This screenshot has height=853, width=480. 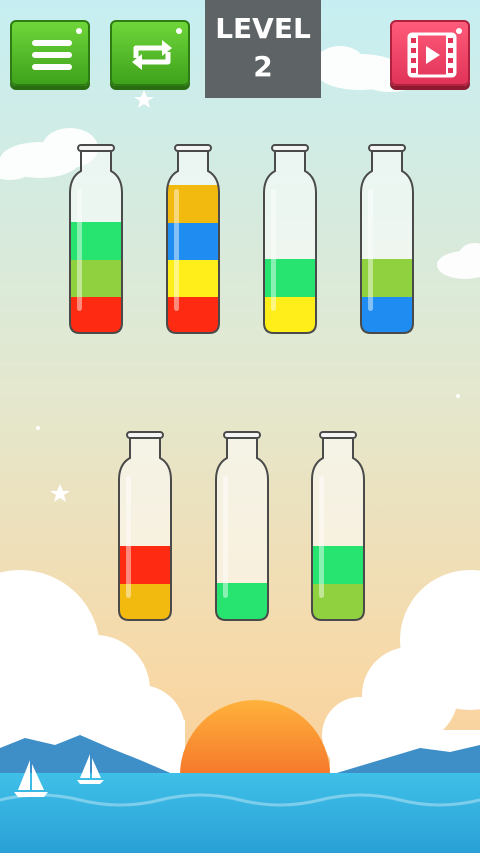 What do you see at coordinates (150, 53) in the screenshot?
I see `restart-button` at bounding box center [150, 53].